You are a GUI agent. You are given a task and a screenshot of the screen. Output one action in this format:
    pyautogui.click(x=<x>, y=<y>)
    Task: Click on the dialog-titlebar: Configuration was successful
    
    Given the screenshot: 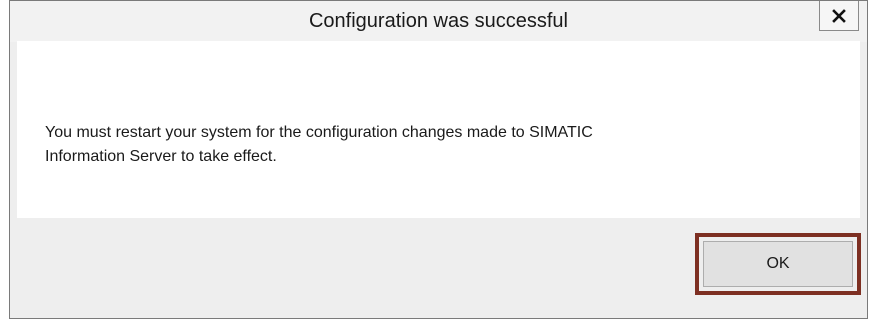 What is the action you would take?
    pyautogui.click(x=438, y=21)
    